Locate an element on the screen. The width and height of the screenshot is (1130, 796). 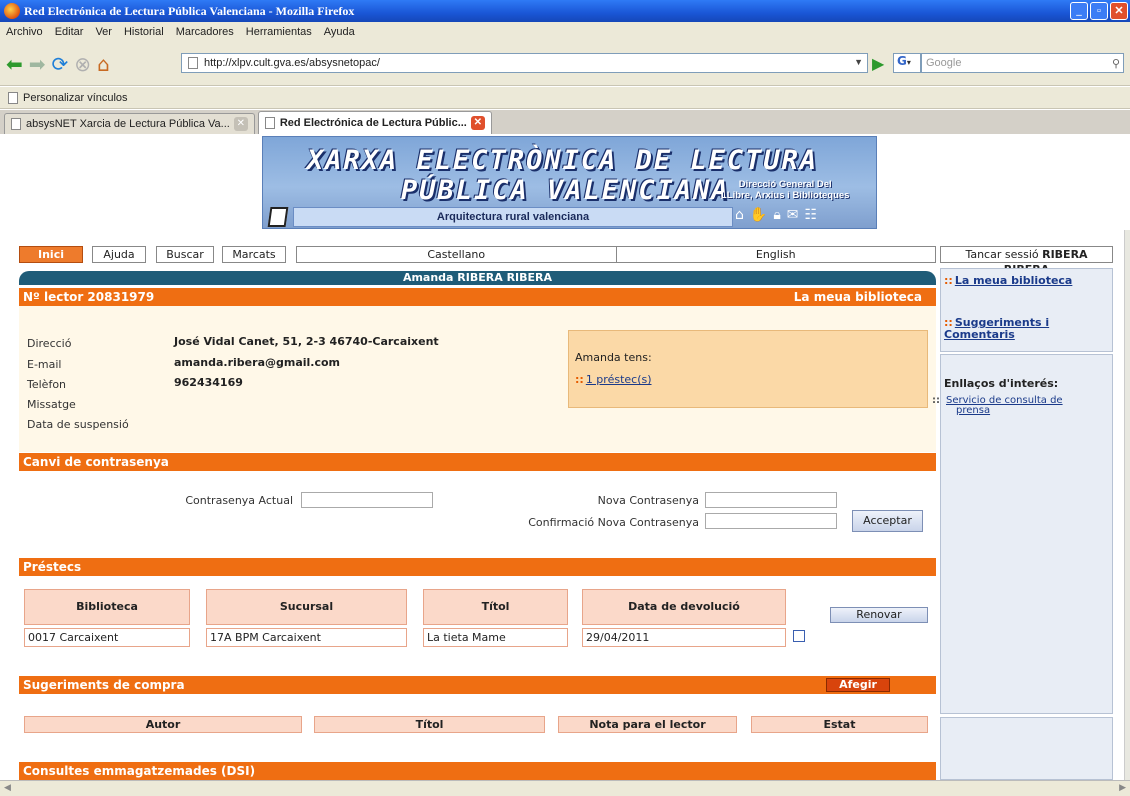
suggestions-table: Autor Títol Nota para el lector Estat is located at coordinates (477, 728).